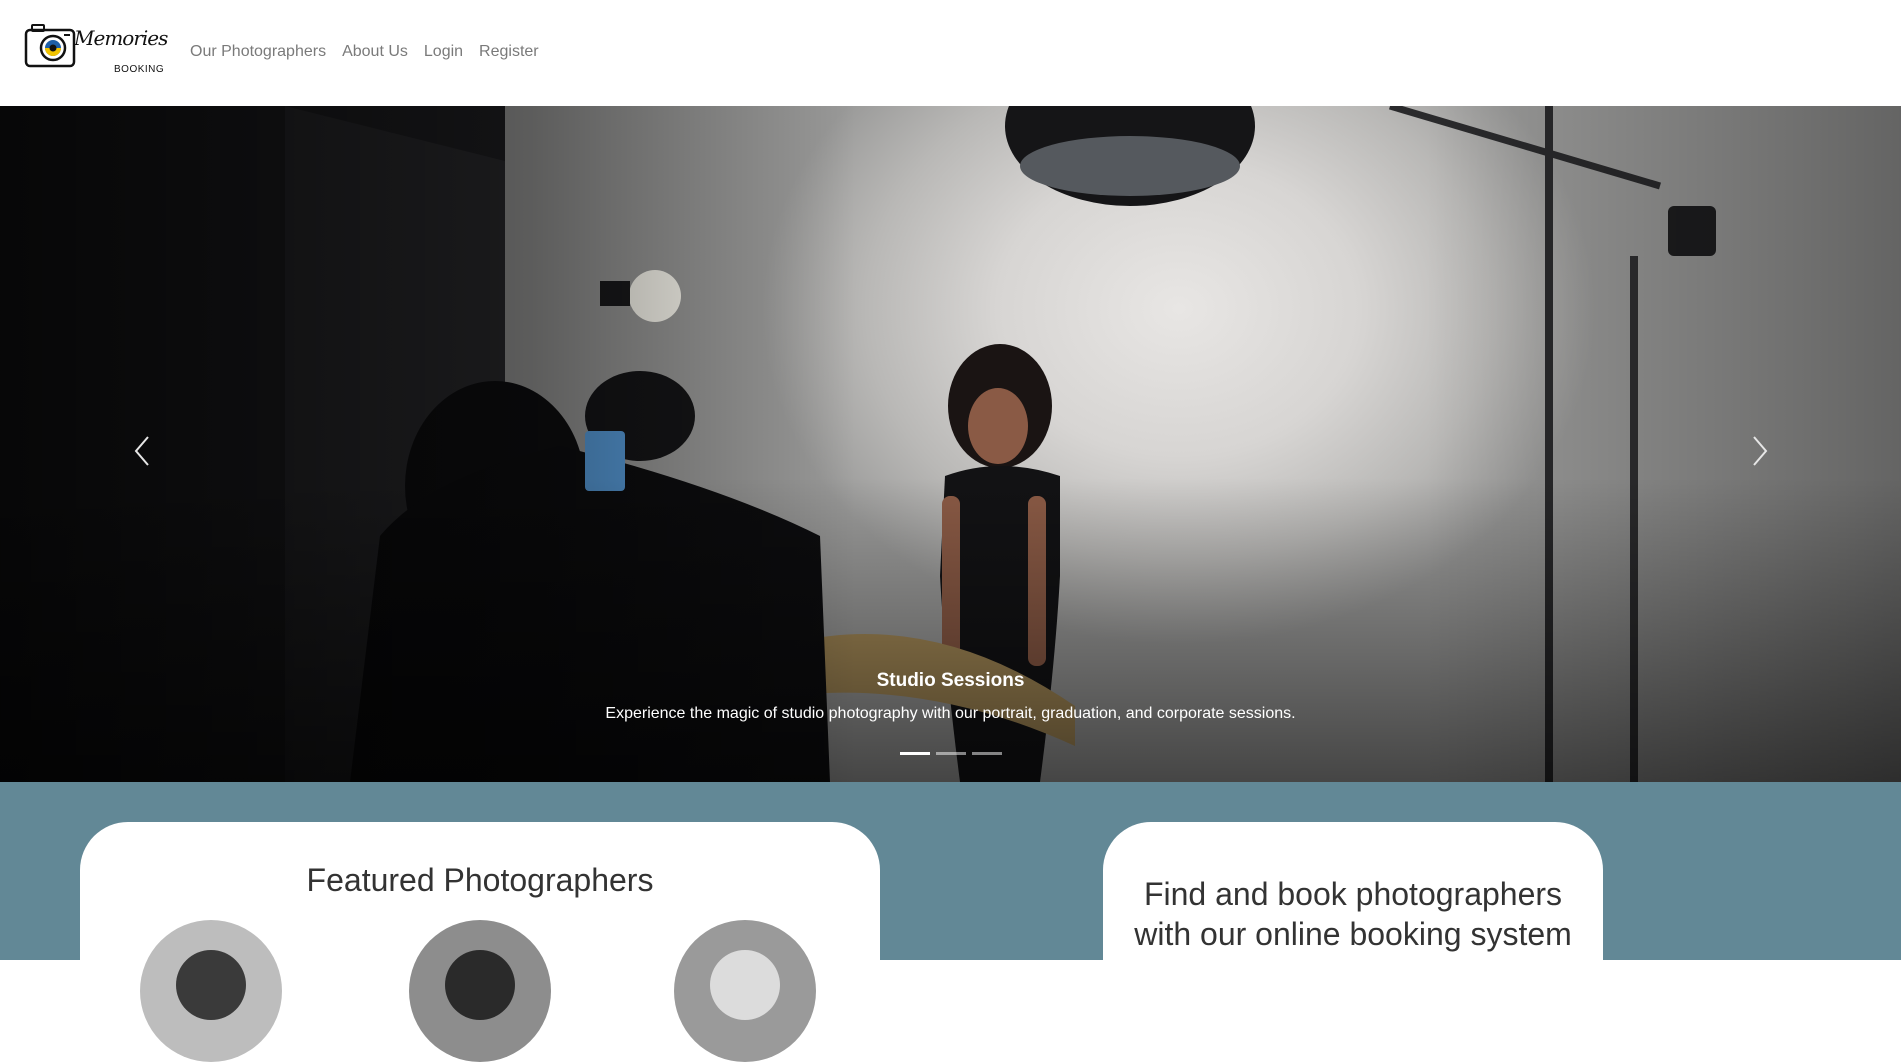  Describe the element at coordinates (121, 38) in the screenshot. I see `brand-script: Memories` at that location.